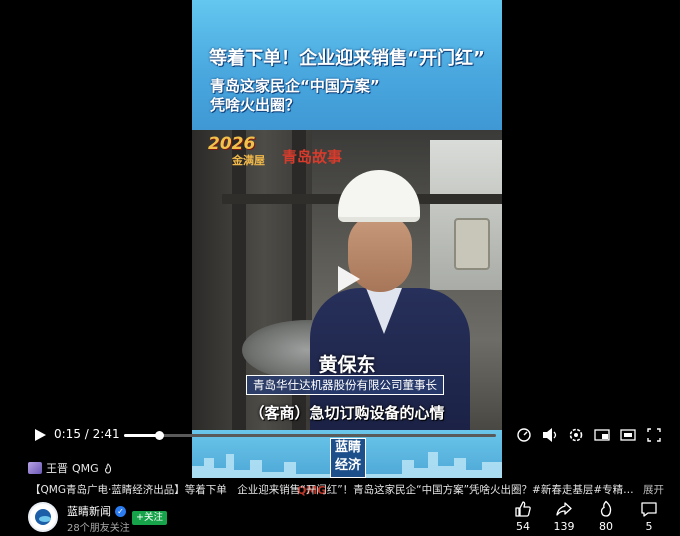  Describe the element at coordinates (107, 468) in the screenshot. I see `fire-icon` at that location.